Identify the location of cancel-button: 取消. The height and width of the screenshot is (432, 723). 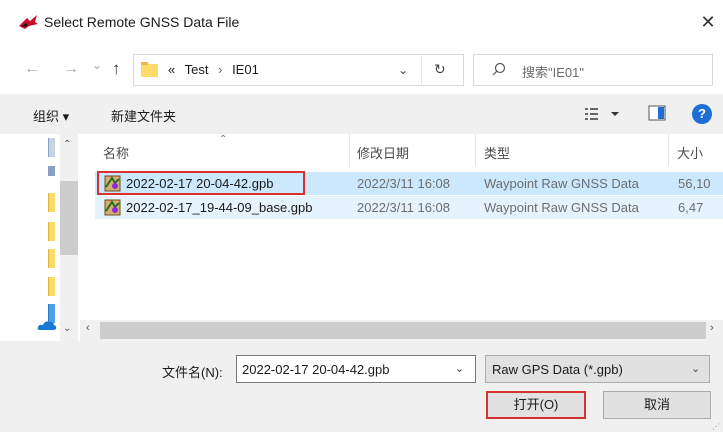
(657, 405).